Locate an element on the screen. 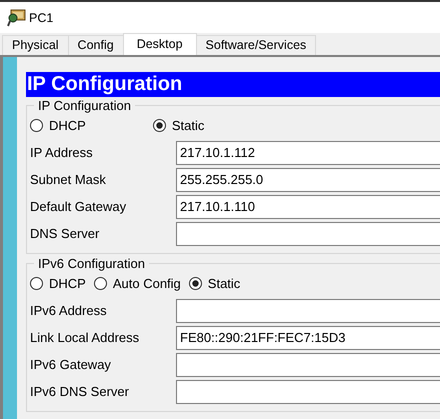  group-legend: IPv6 Configuration is located at coordinates (91, 263).